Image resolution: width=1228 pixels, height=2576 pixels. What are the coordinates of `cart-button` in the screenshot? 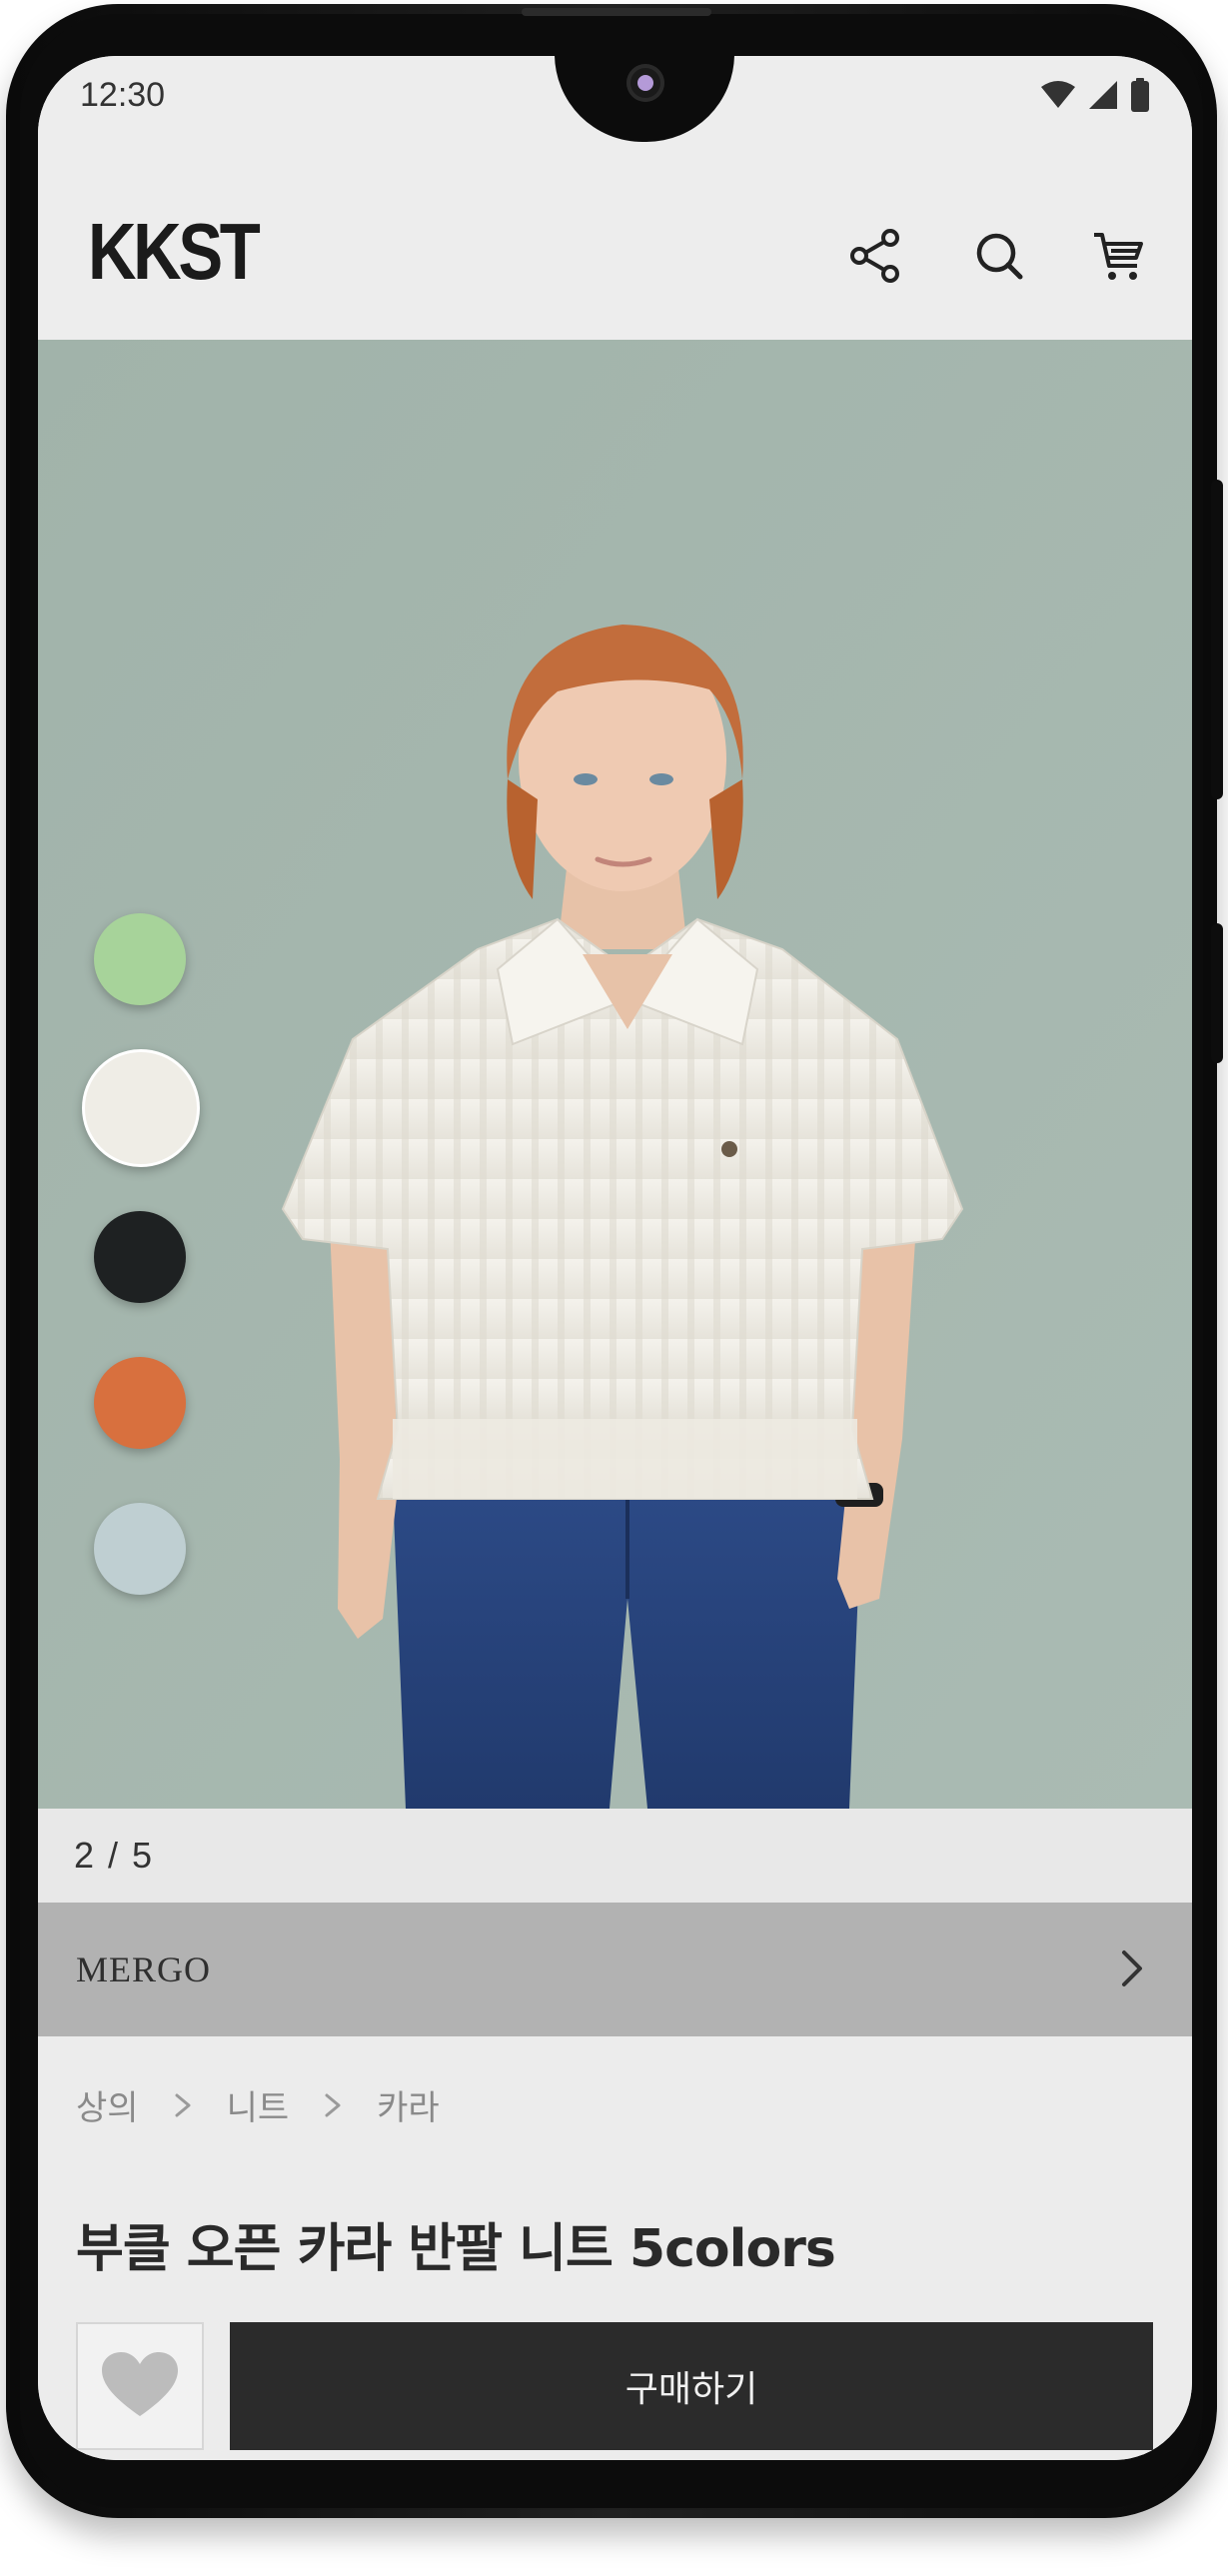 It's located at (1119, 256).